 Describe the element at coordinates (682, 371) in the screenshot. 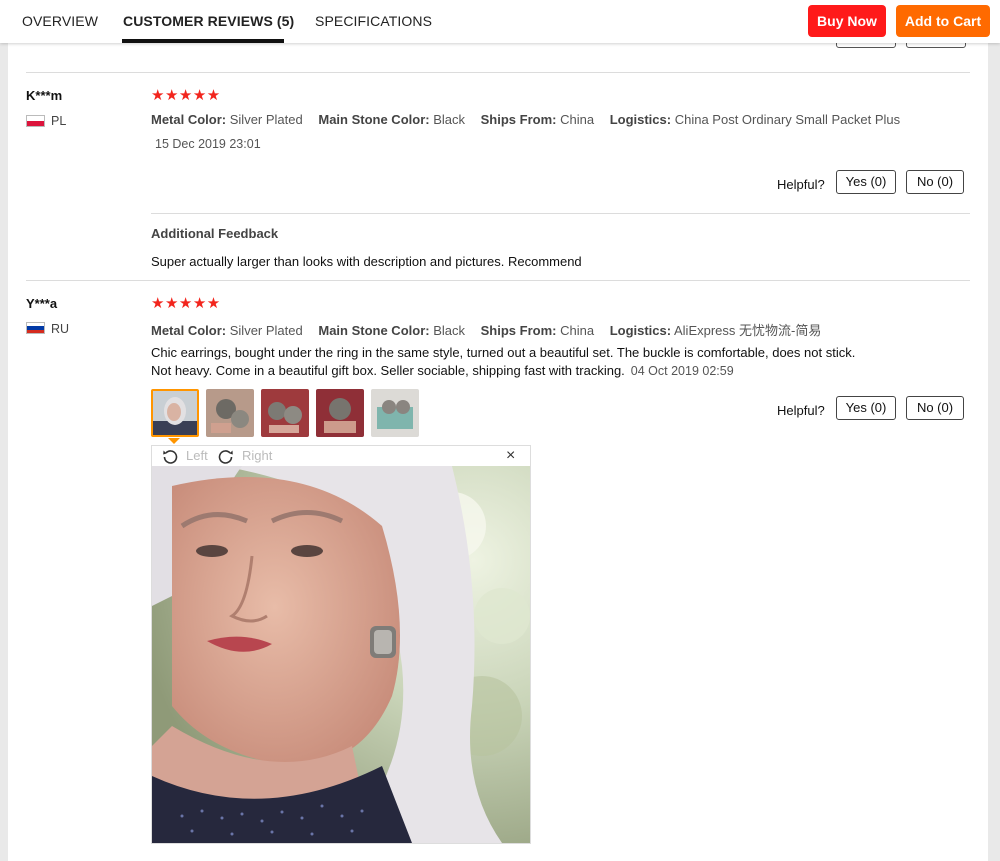

I see `review-date: 04 Oct 2019 02:59` at that location.